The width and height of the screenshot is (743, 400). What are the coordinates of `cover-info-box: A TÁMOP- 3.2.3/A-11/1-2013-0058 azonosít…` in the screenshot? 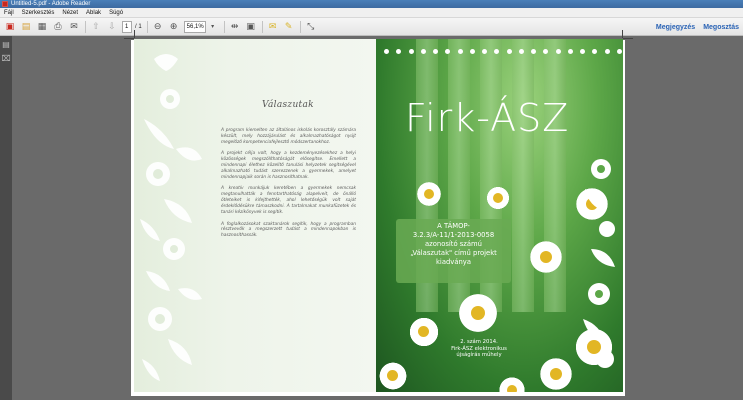 It's located at (453, 251).